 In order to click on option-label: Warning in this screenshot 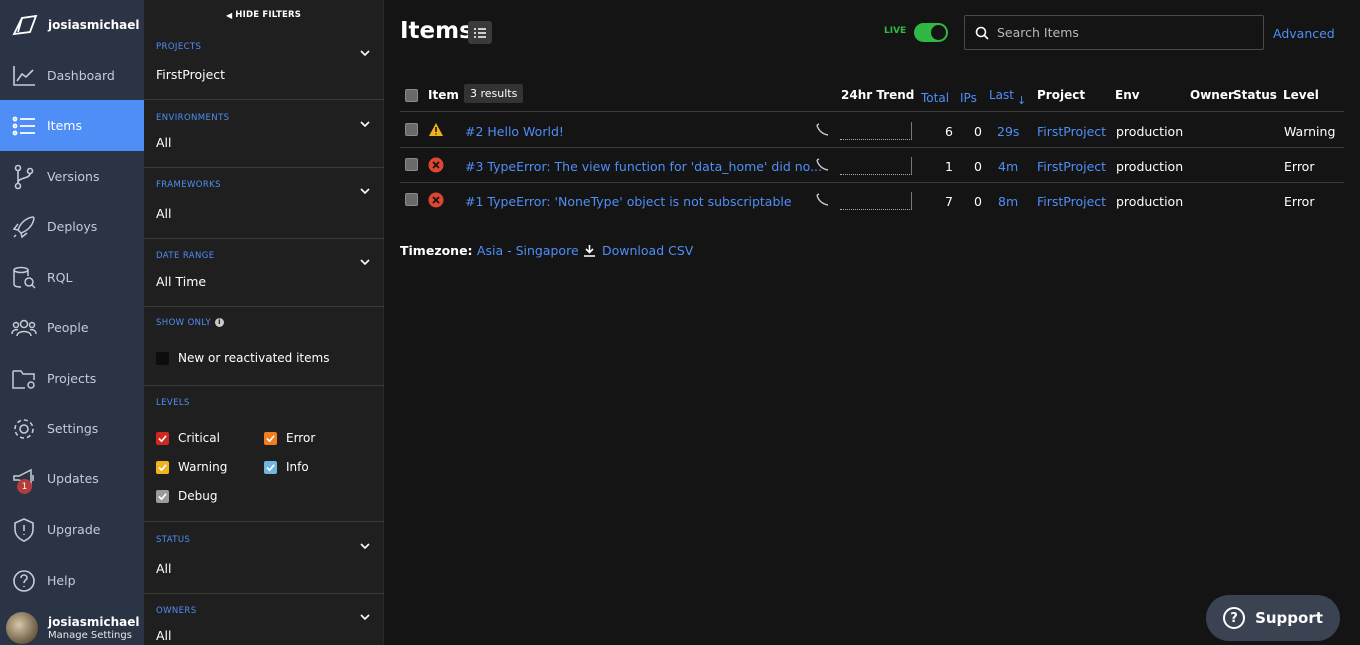, I will do `click(203, 467)`.